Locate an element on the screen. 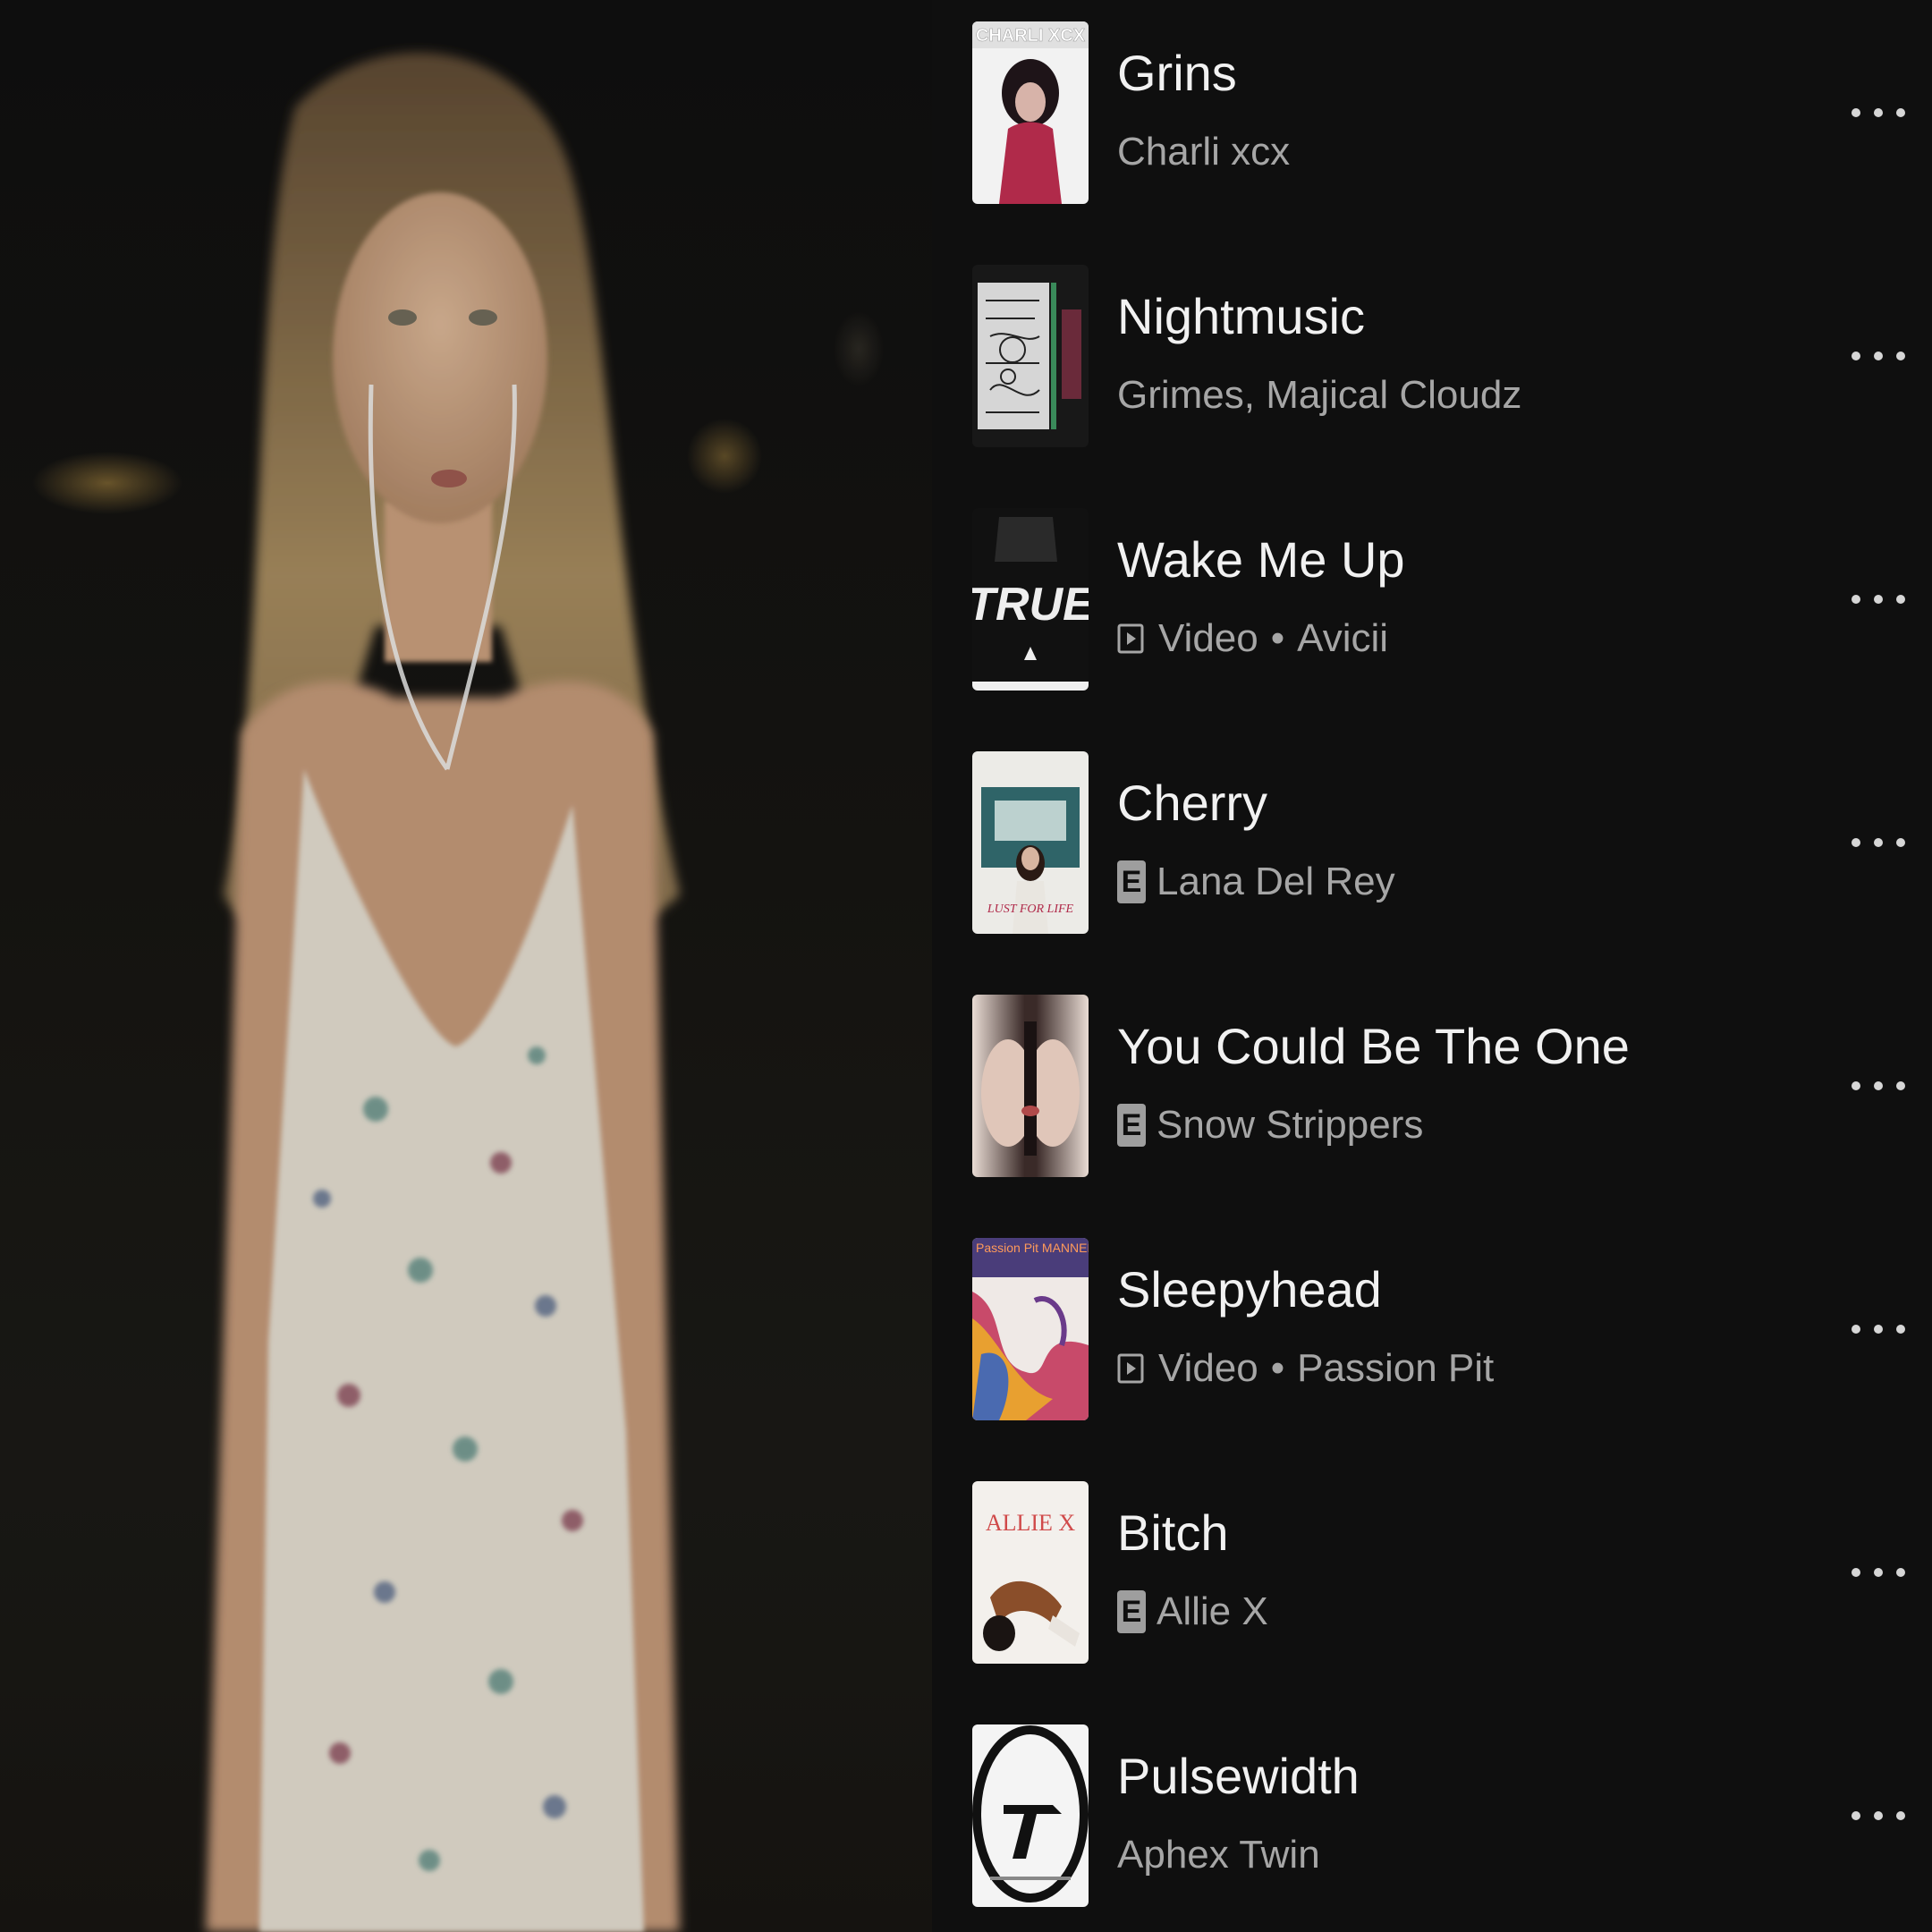  track-artist: Allie X is located at coordinates (1212, 1611).